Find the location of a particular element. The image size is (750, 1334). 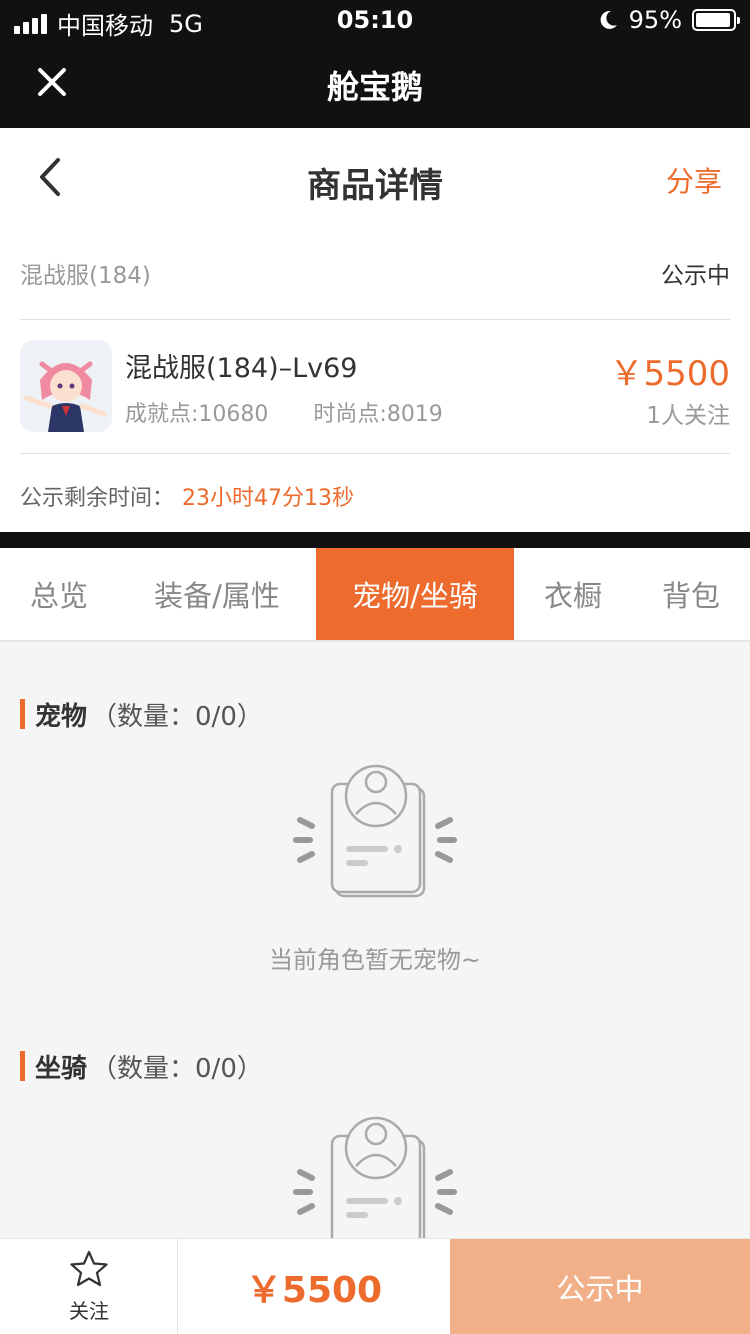

item-price: ￥5500 is located at coordinates (669, 374).